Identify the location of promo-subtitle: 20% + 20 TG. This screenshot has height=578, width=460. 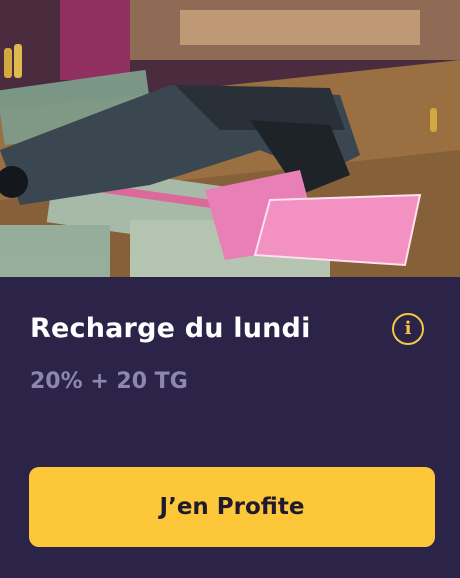
(109, 381).